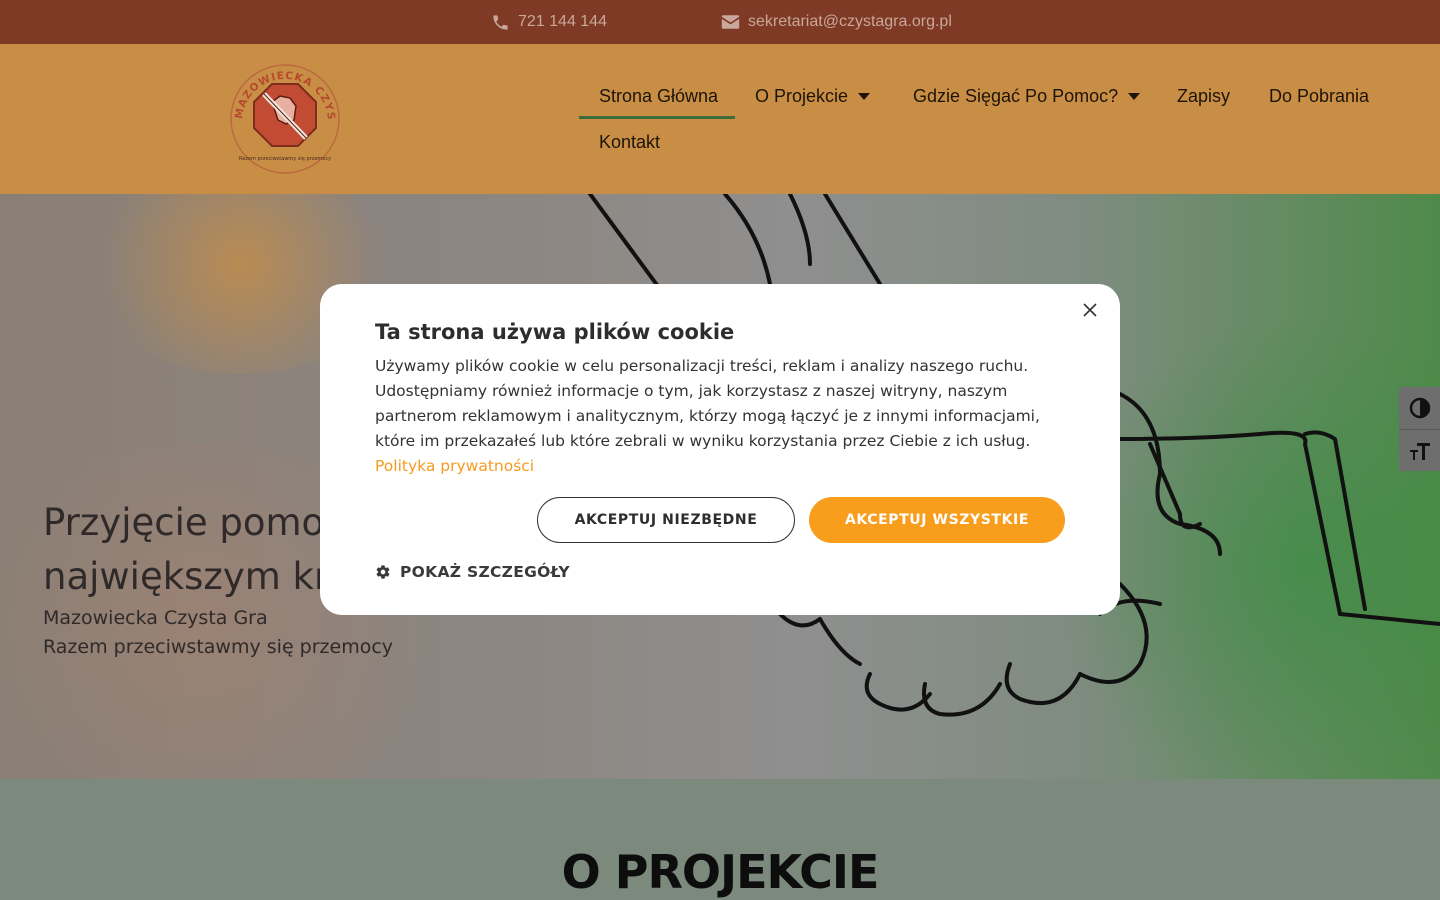 This screenshot has height=900, width=1440. What do you see at coordinates (555, 332) in the screenshot?
I see `cookie-title: Ta strona używa plików cookie` at bounding box center [555, 332].